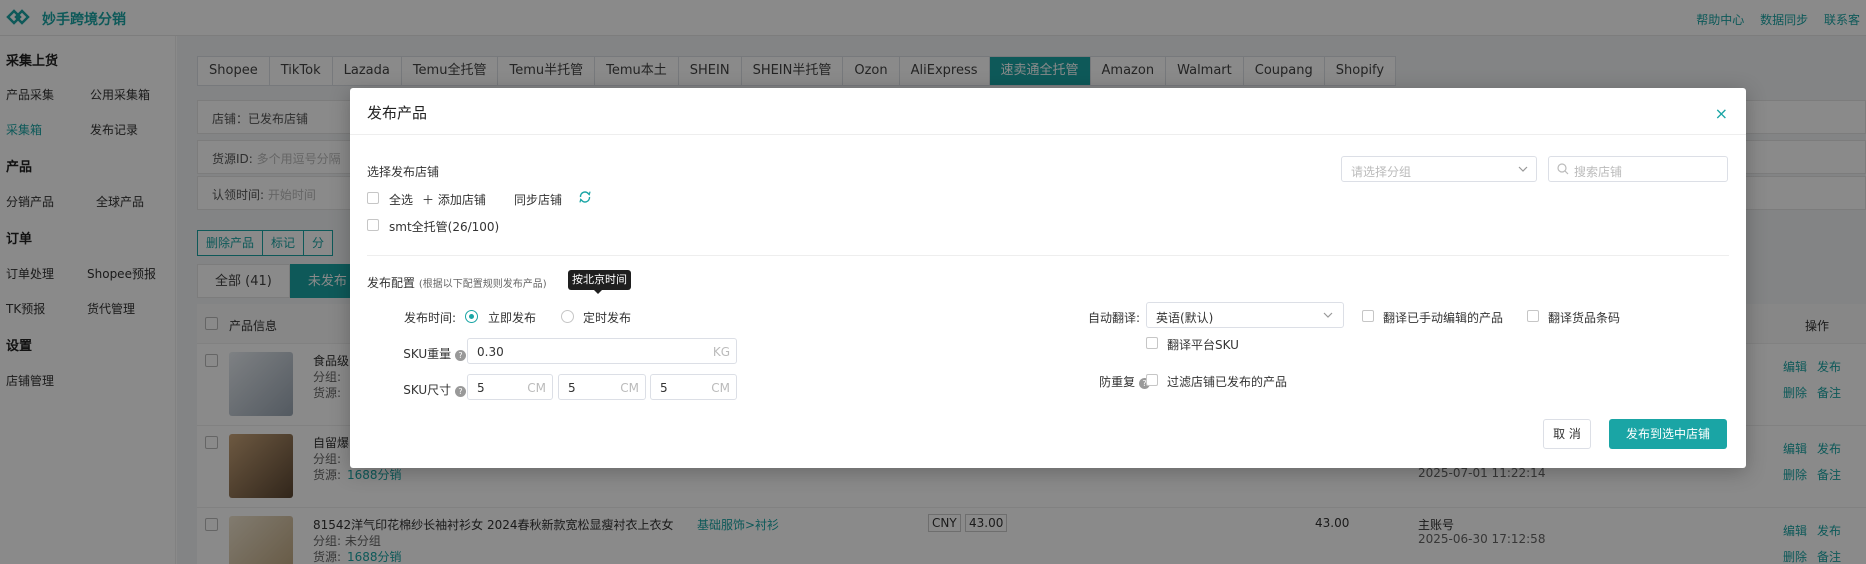  Describe the element at coordinates (373, 198) in the screenshot. I see `select-all-checkbox` at that location.